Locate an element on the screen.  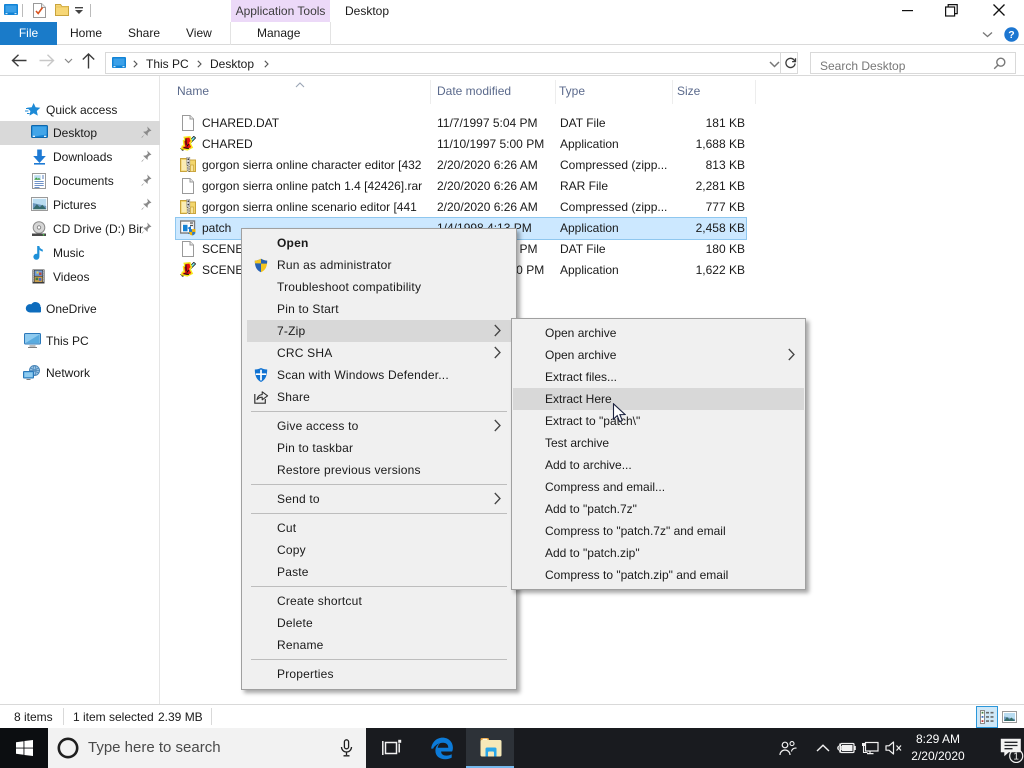
svg-text: 1 is located at coordinates (1016, 757).